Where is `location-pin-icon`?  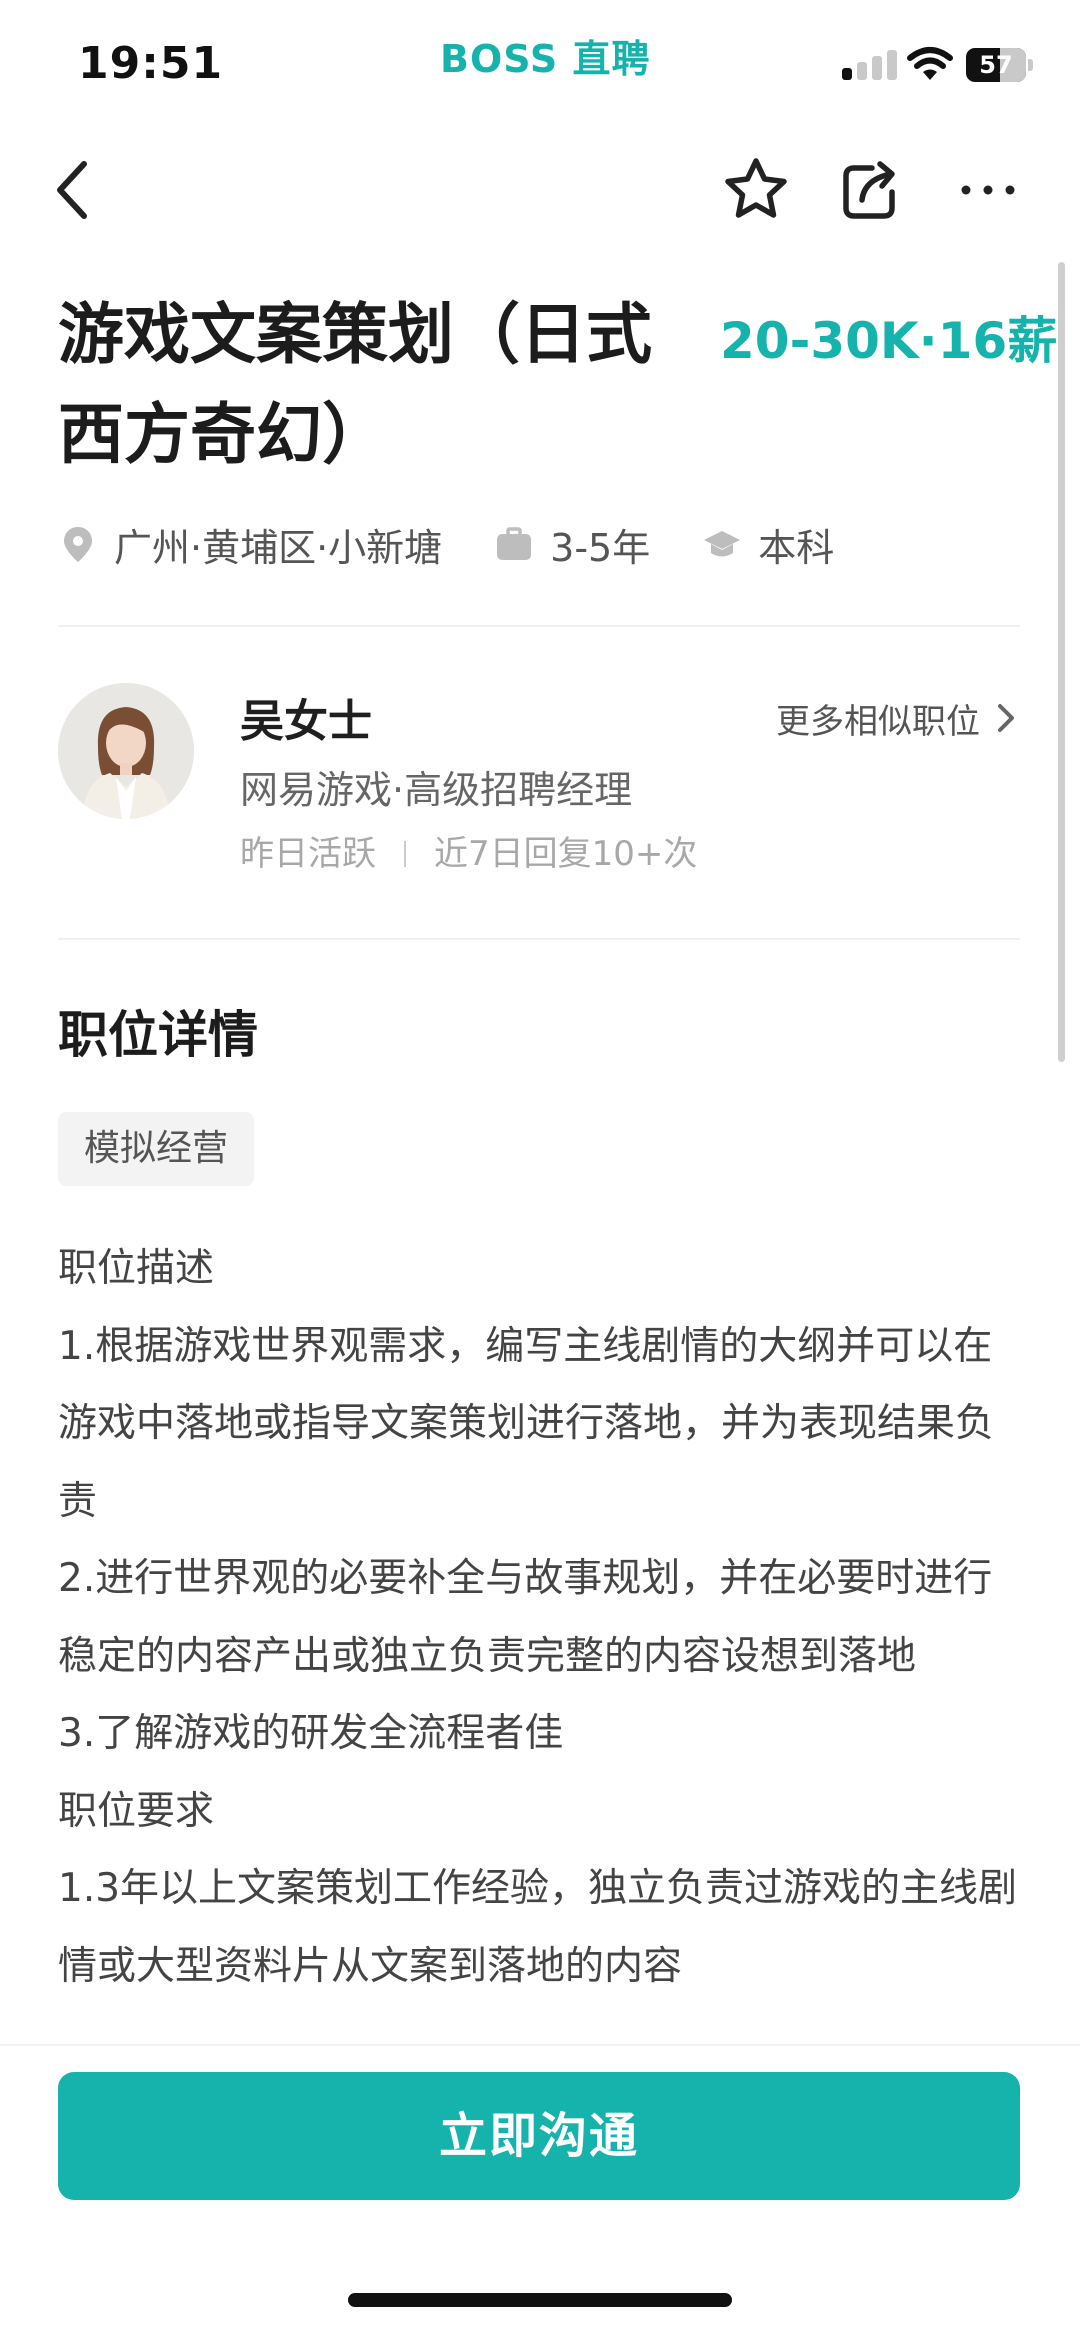
location-pin-icon is located at coordinates (78, 544).